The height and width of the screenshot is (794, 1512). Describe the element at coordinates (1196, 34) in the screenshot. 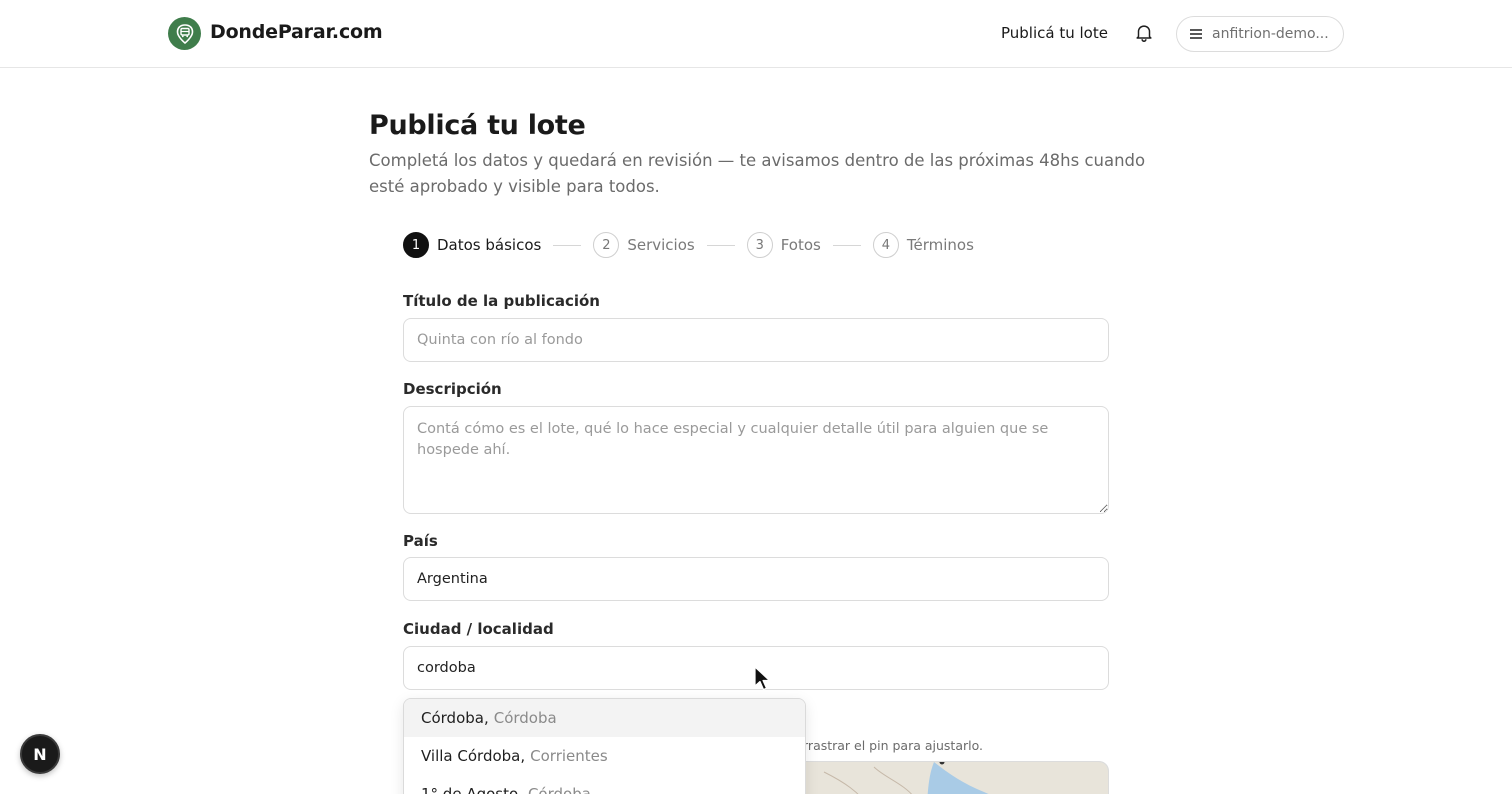

I see `hamburger-menu-icon` at that location.